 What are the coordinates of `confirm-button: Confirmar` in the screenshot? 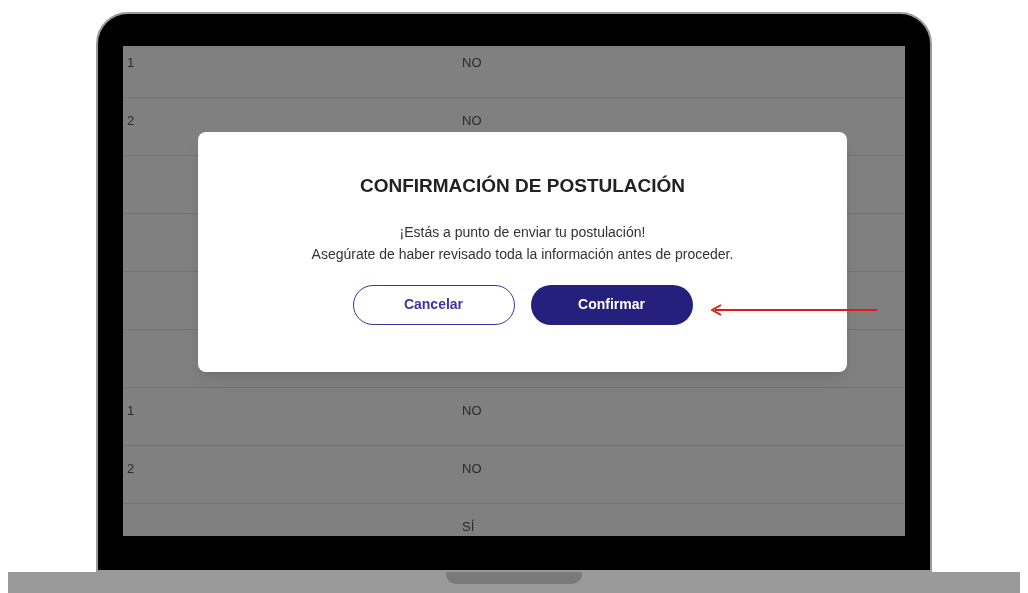 It's located at (611, 304).